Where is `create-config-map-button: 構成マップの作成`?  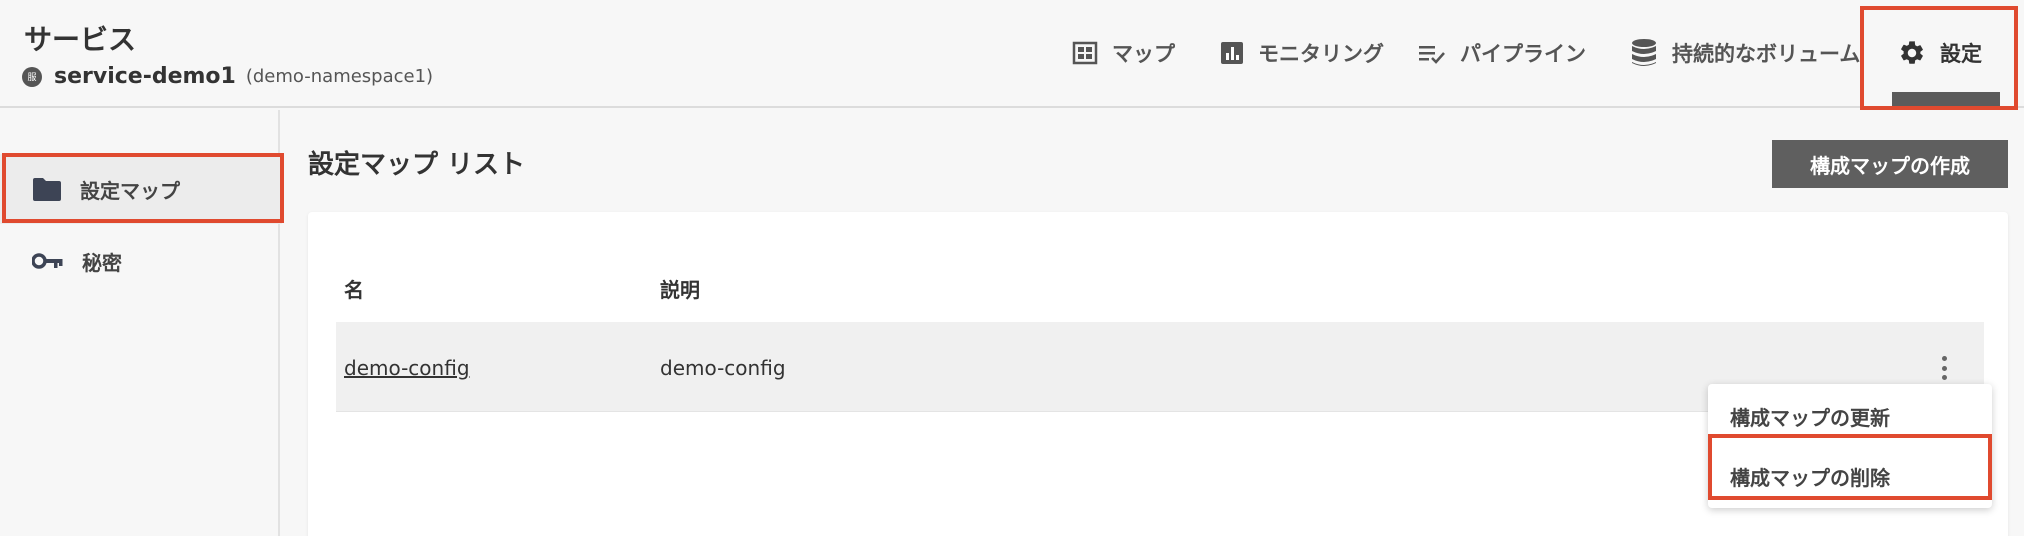
create-config-map-button: 構成マップの作成 is located at coordinates (1890, 164).